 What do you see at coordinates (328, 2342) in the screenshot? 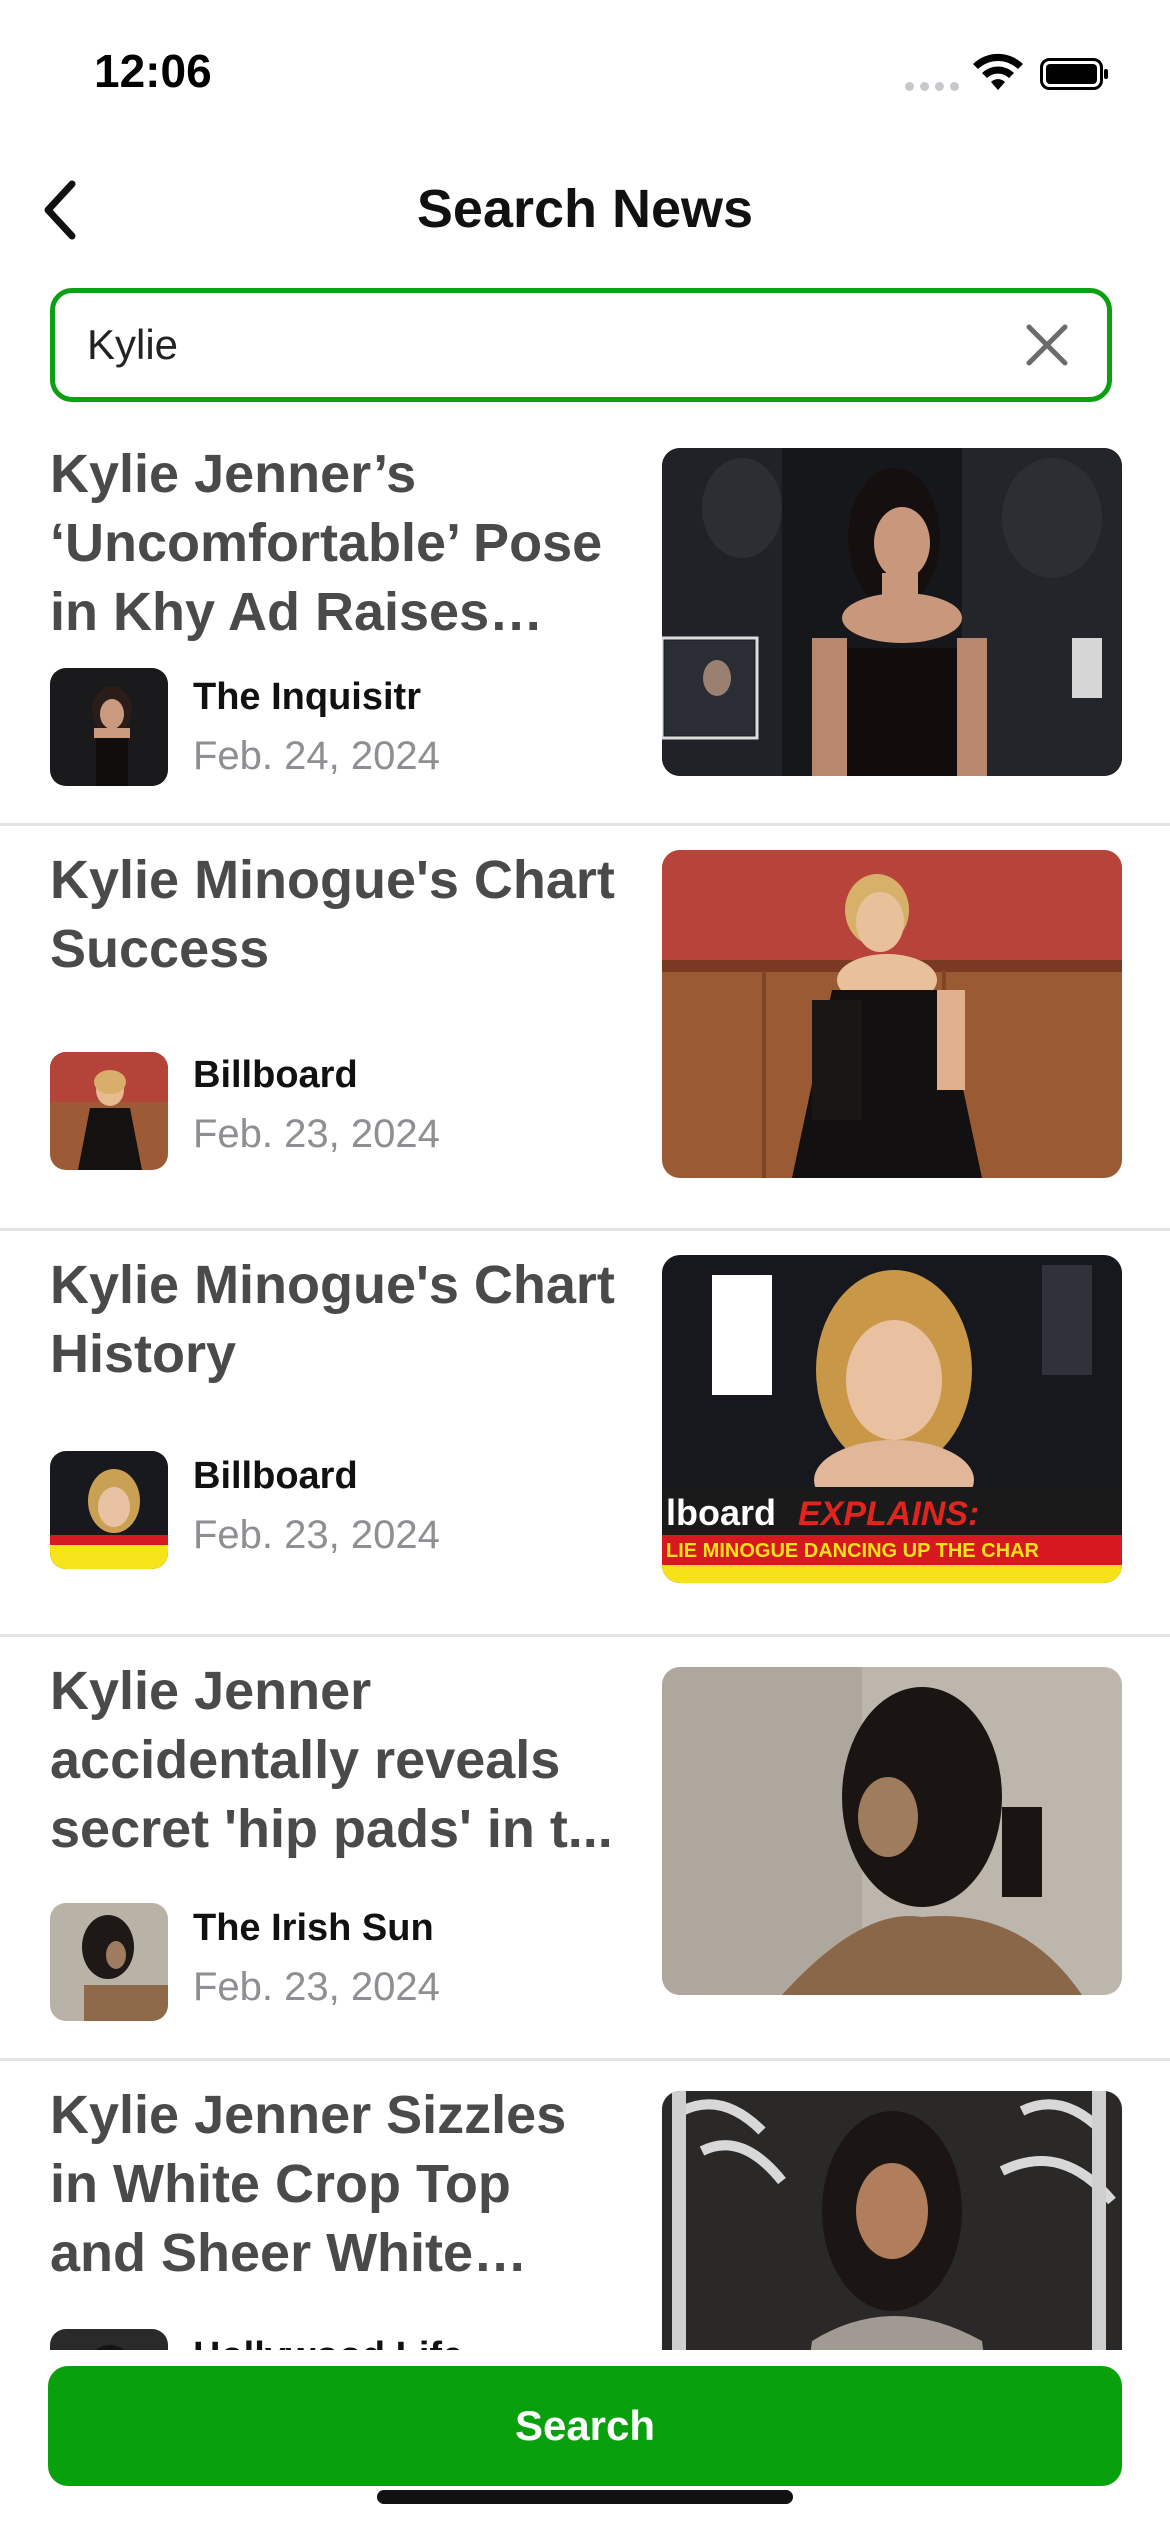
I see `source-name: Hollywood Life` at bounding box center [328, 2342].